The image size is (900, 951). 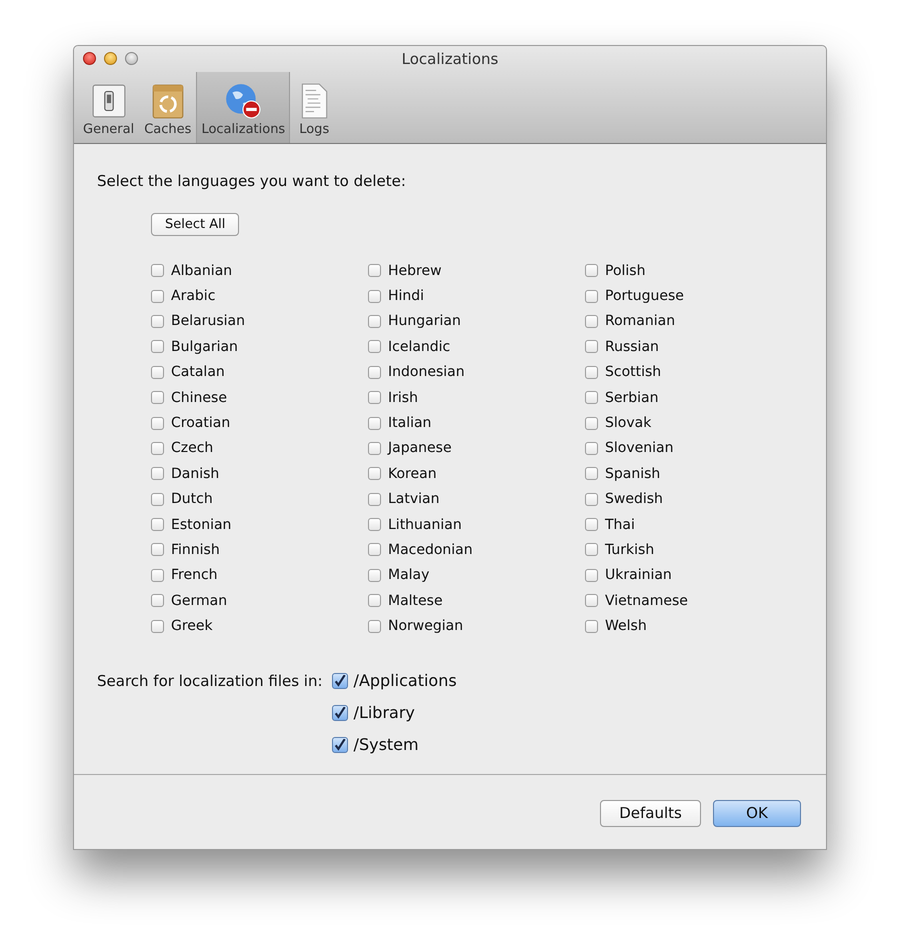 What do you see at coordinates (620, 524) in the screenshot?
I see `language-label: Thai` at bounding box center [620, 524].